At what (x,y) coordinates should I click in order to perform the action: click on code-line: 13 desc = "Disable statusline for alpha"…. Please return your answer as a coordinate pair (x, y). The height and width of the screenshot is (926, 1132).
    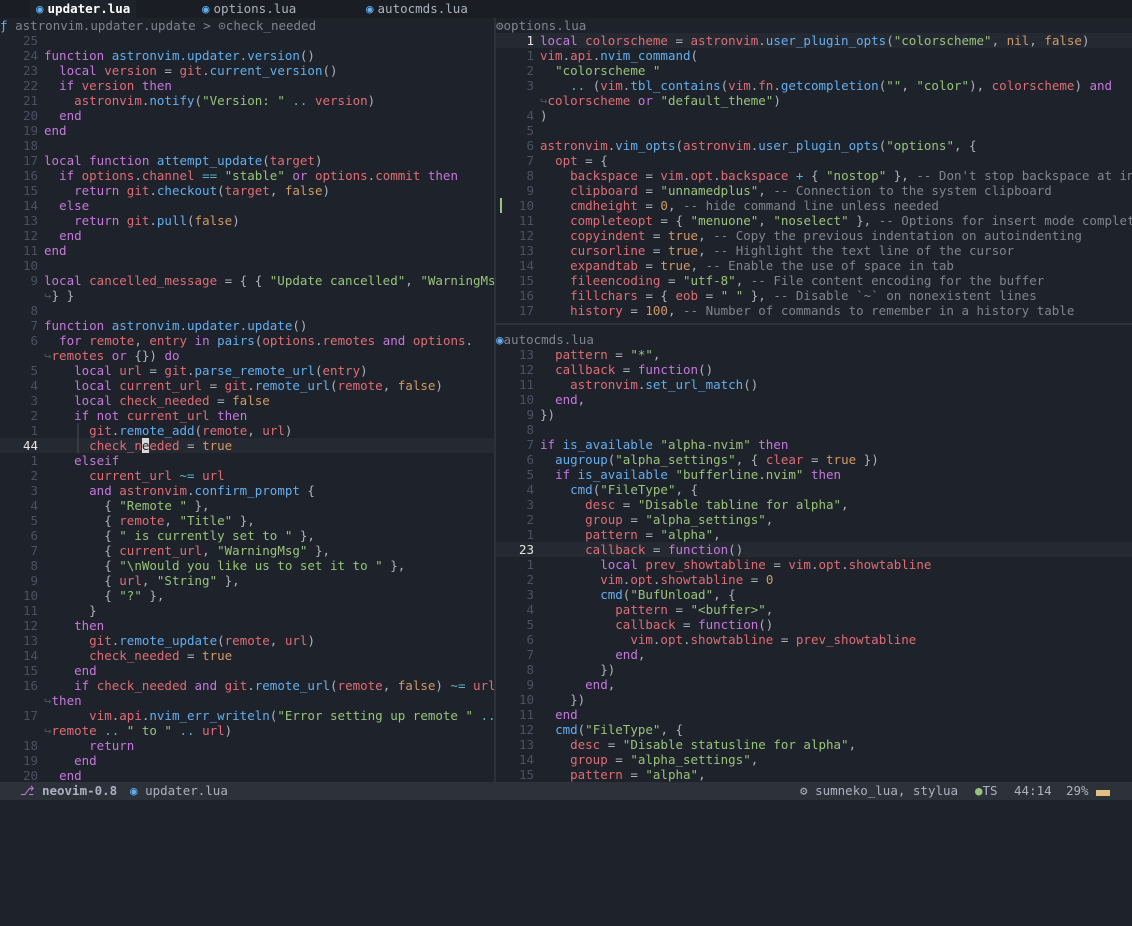
    Looking at the image, I should click on (814, 744).